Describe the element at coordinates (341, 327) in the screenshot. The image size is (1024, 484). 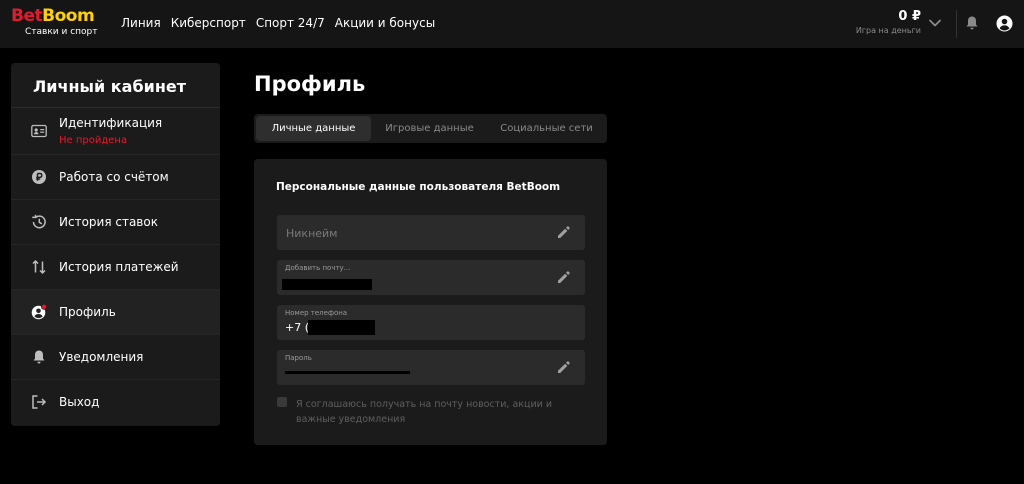
I see `redacted-phone` at that location.